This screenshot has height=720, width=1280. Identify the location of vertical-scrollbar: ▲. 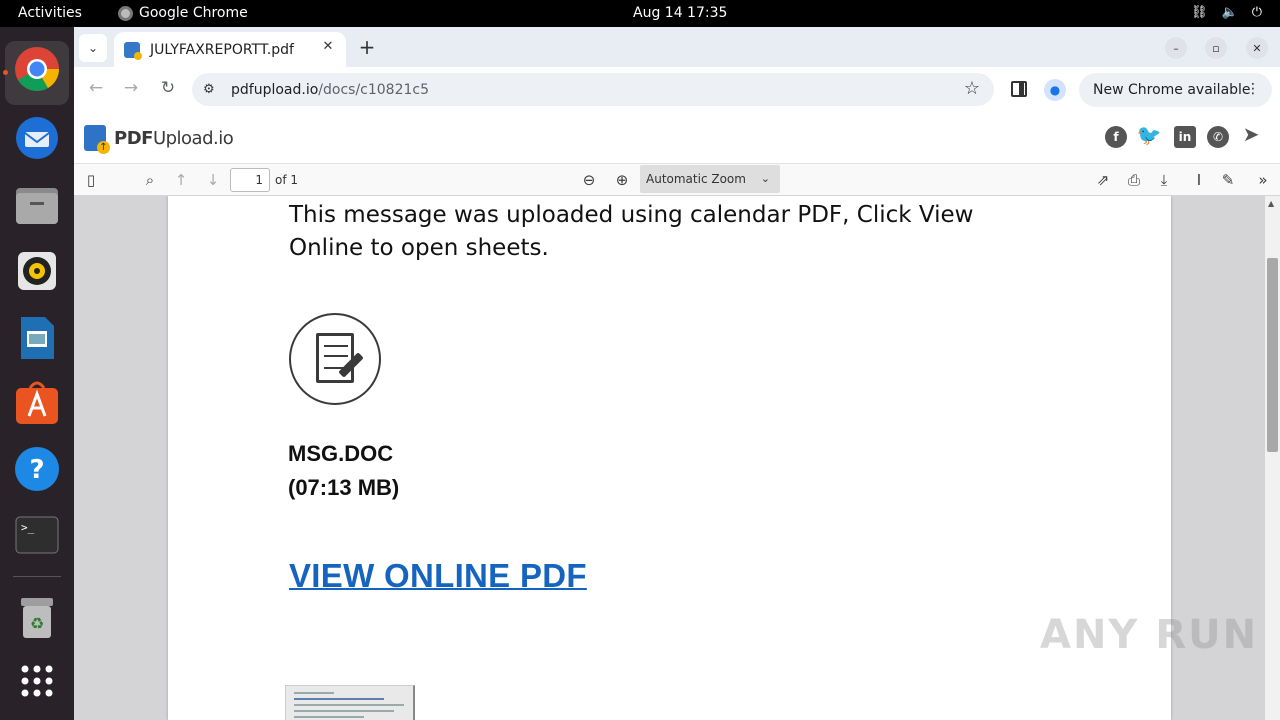
(1272, 458).